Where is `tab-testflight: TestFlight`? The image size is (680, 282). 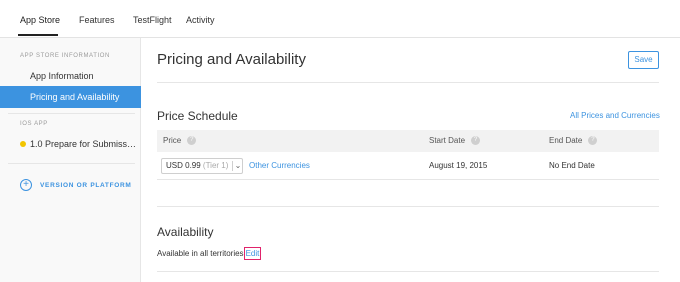 tab-testflight: TestFlight is located at coordinates (152, 20).